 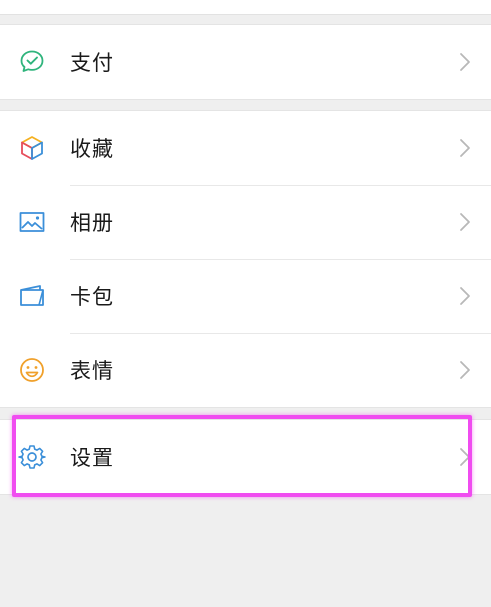 I want to click on menu-item-stickers: 表情, so click(x=245, y=370).